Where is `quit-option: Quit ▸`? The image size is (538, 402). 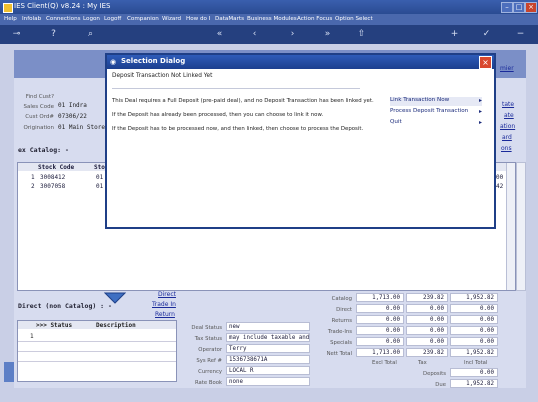
quit-option: Quit ▸ is located at coordinates (436, 123).